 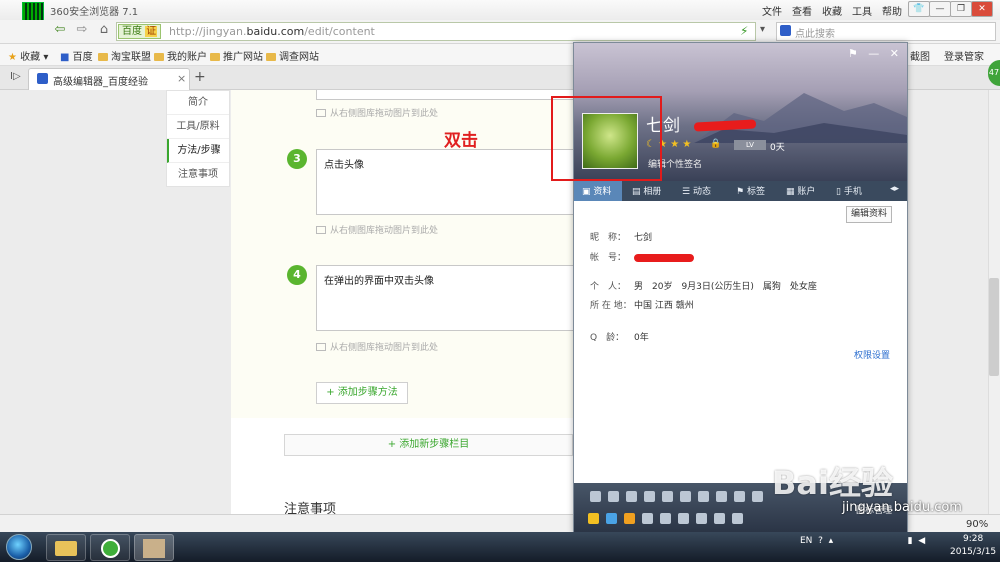 What do you see at coordinates (921, 541) in the screenshot?
I see `volume-icon: ◀` at bounding box center [921, 541].